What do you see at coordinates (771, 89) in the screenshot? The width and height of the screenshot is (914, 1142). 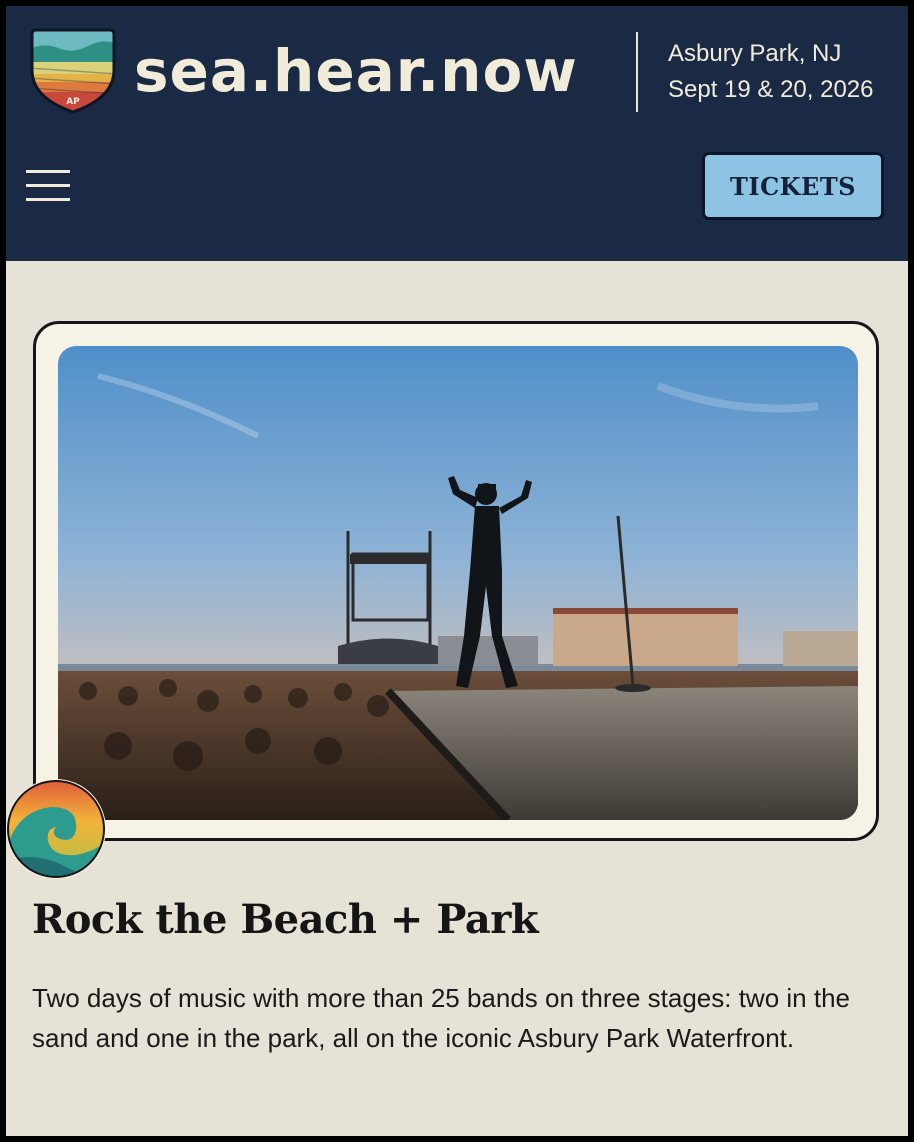 I see `event-dates: Sept 19 & 20, 2026` at bounding box center [771, 89].